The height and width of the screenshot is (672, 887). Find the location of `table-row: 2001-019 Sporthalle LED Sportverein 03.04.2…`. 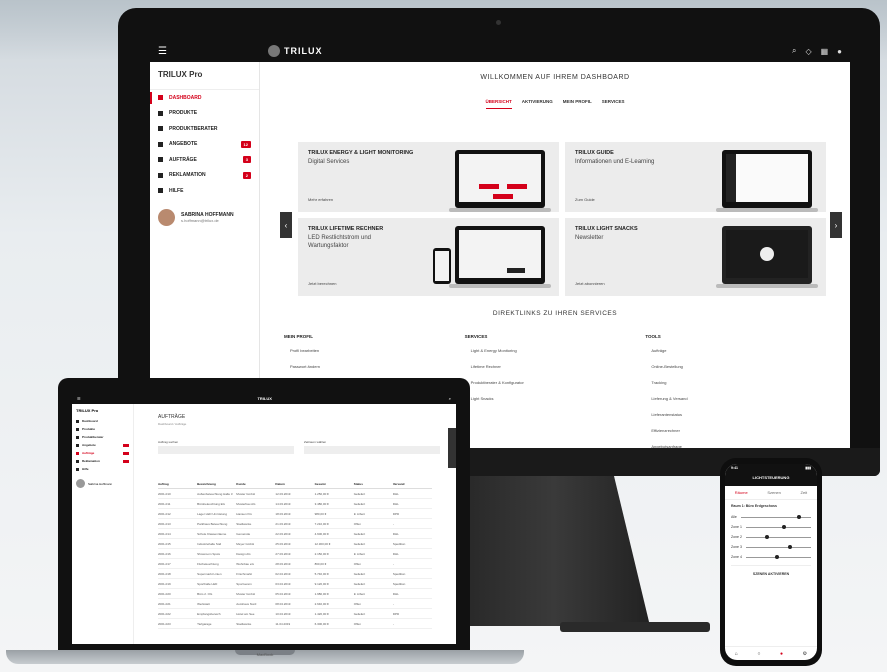

table-row: 2001-019 Sporthalle LED Sportverein 03.04.2… is located at coordinates (295, 584).